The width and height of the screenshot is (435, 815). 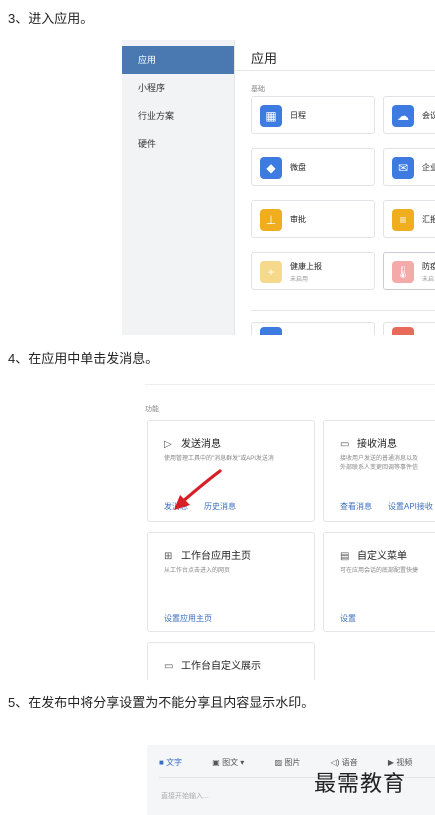 What do you see at coordinates (379, 463) in the screenshot?
I see `card-desc: 接收用户发送的普通消息以及 外部联系人变更回调等事件信` at bounding box center [379, 463].